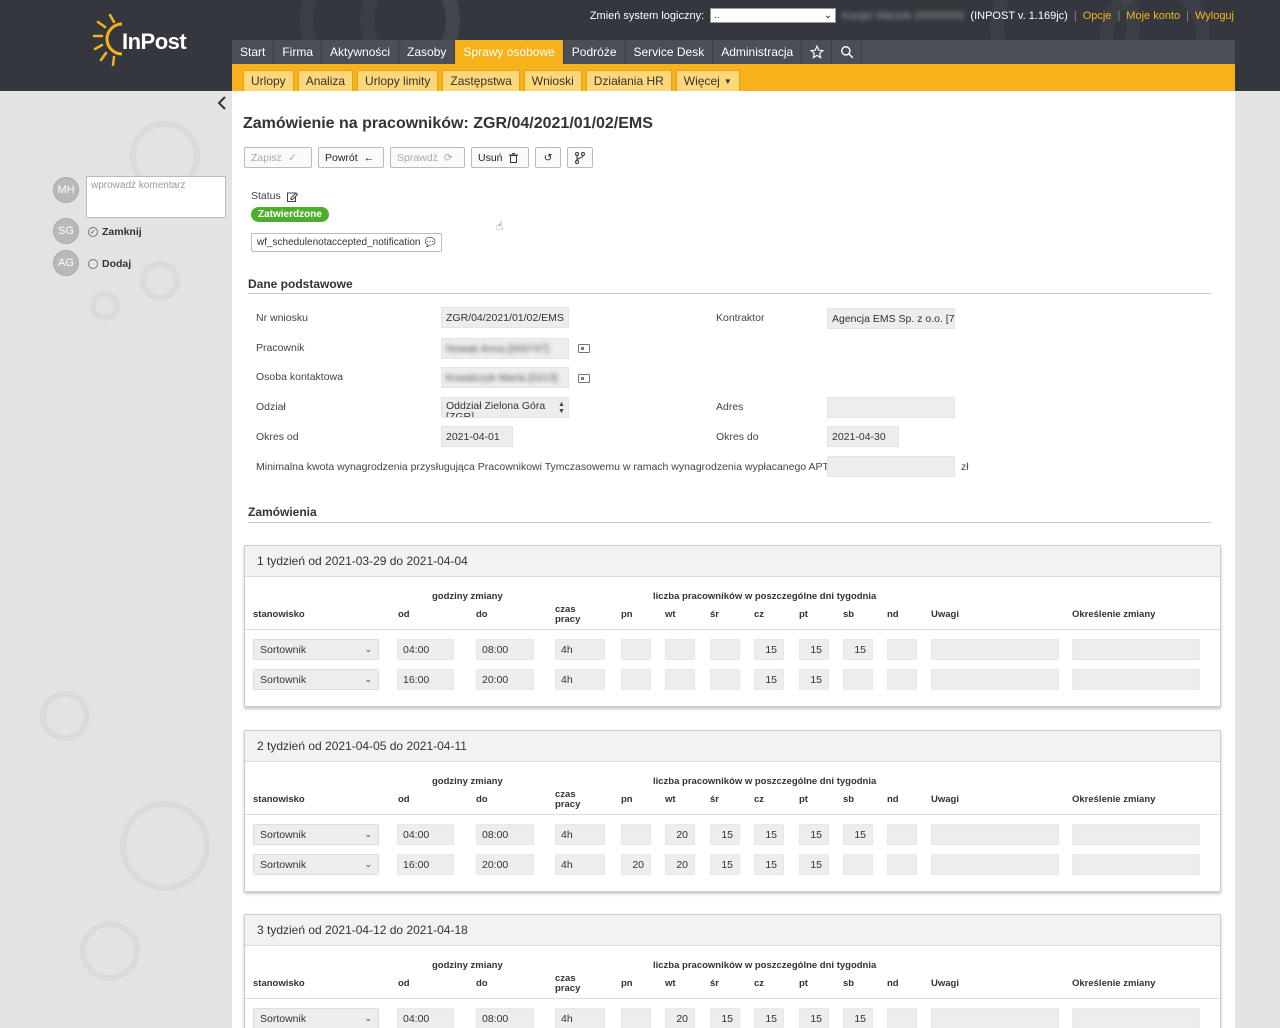  Describe the element at coordinates (548, 157) in the screenshot. I see `history-button: ↺` at that location.